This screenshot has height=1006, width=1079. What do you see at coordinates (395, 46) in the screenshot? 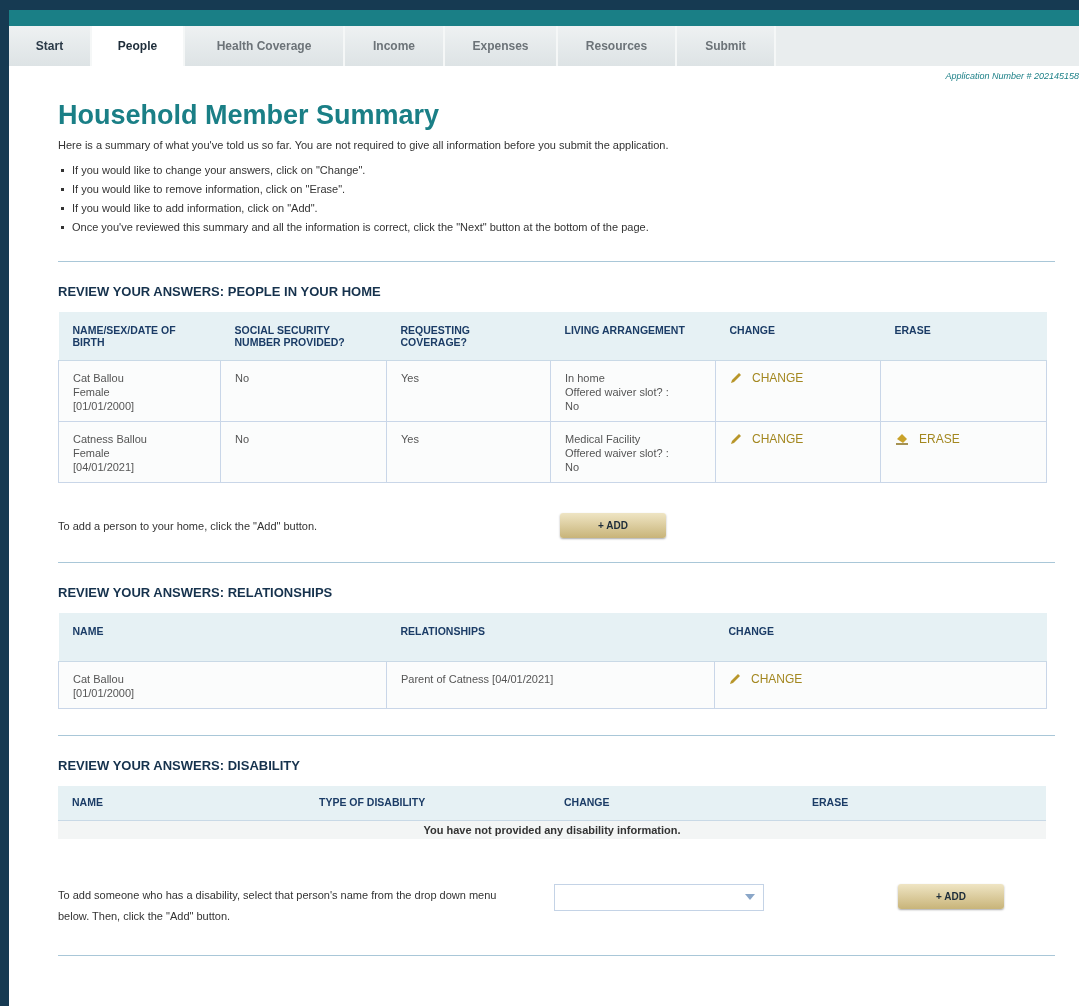
I see `tab: Income` at bounding box center [395, 46].